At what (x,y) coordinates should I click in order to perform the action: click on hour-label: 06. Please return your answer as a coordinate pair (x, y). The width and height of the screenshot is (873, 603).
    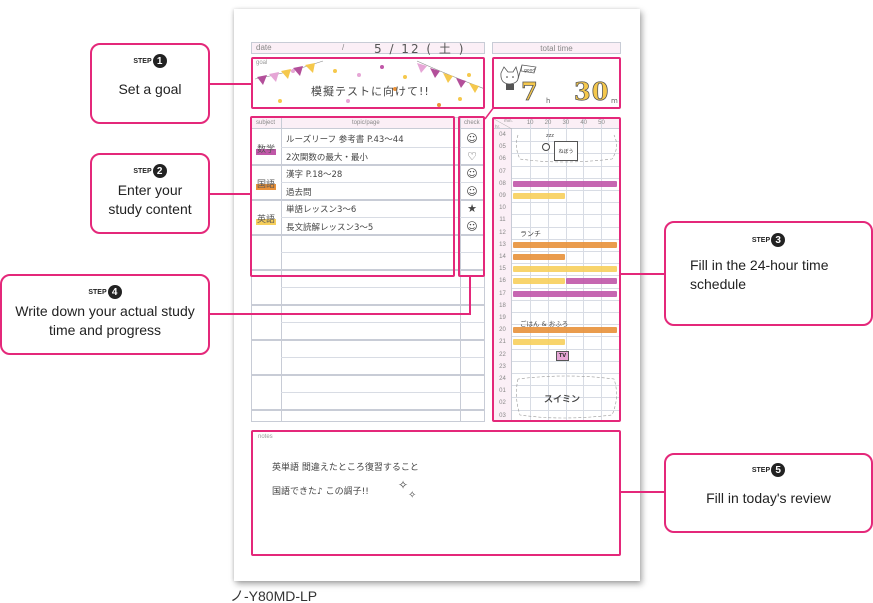
    Looking at the image, I should click on (503, 159).